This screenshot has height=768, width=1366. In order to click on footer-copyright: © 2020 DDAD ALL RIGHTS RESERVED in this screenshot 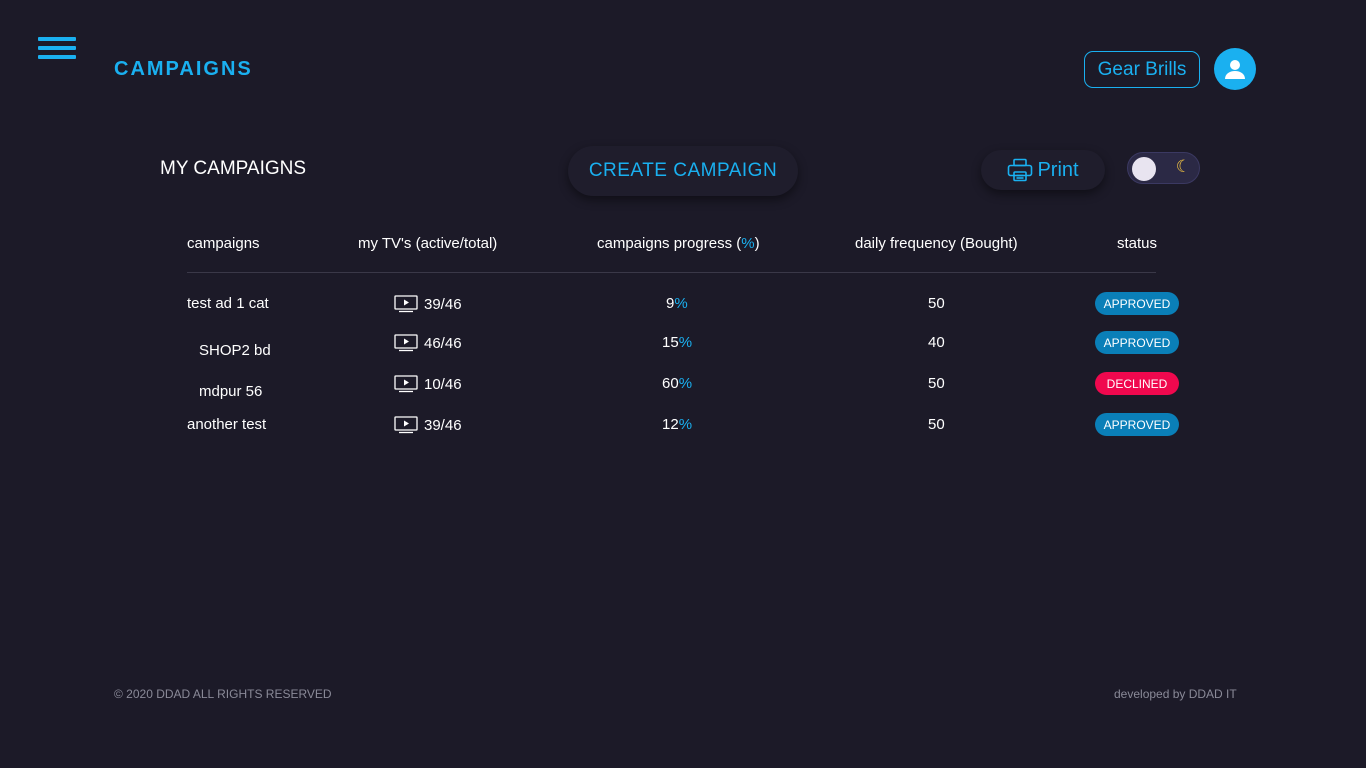, I will do `click(223, 694)`.